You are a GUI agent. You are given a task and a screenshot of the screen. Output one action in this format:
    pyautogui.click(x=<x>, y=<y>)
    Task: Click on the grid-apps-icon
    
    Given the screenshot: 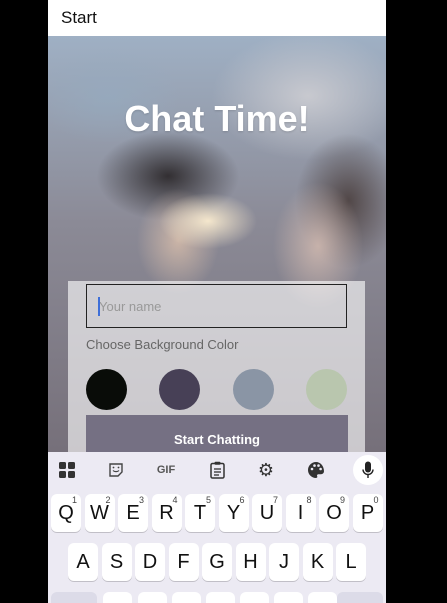 What is the action you would take?
    pyautogui.click(x=67, y=470)
    